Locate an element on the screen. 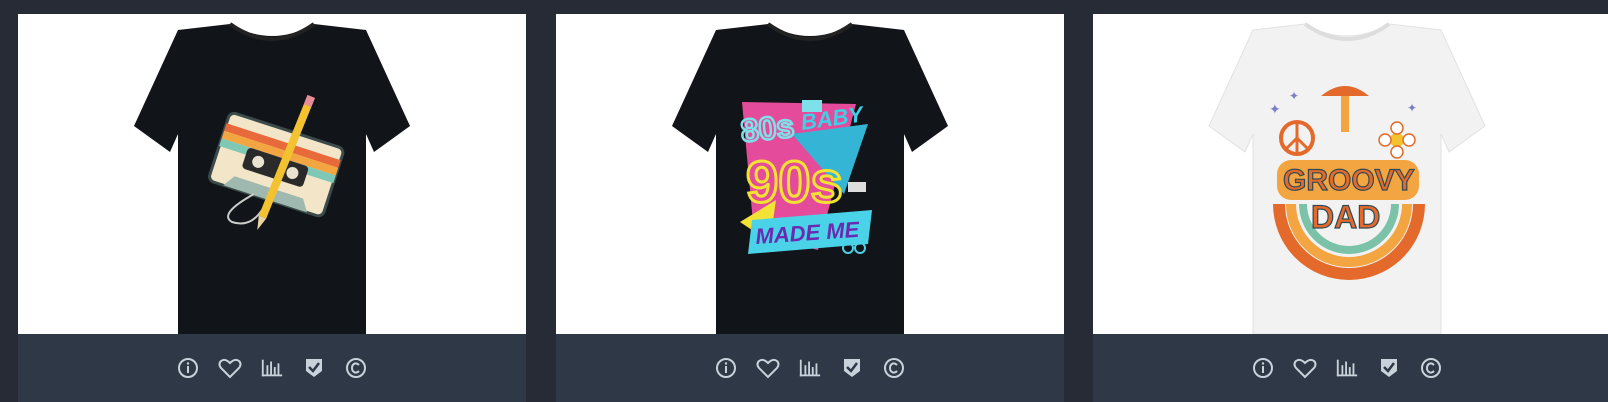 This screenshot has height=402, width=1608. design-text-groovy: GROOVY is located at coordinates (1349, 180).